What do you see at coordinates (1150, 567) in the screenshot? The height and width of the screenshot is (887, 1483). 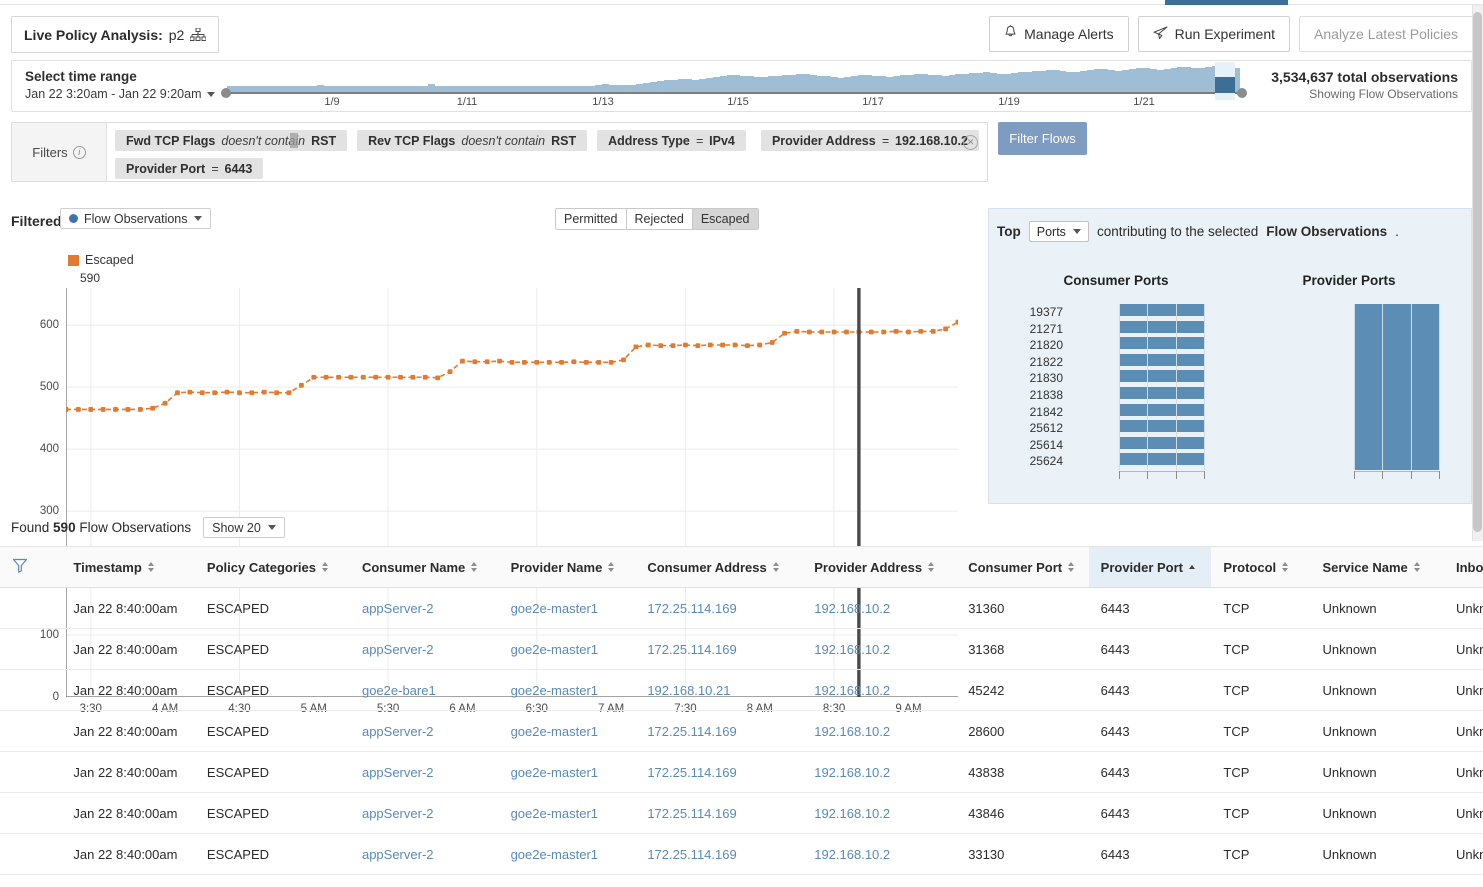 I see `table-header-provider-port: Provider Port` at bounding box center [1150, 567].